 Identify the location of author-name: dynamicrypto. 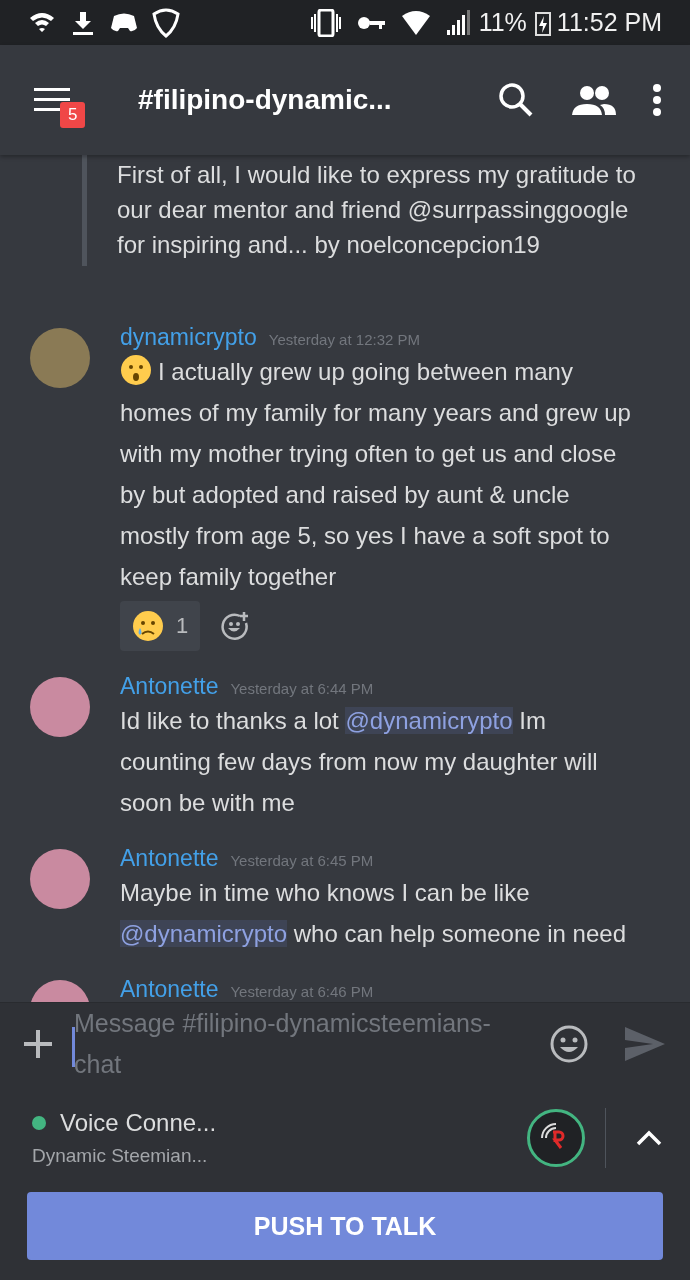
(188, 337).